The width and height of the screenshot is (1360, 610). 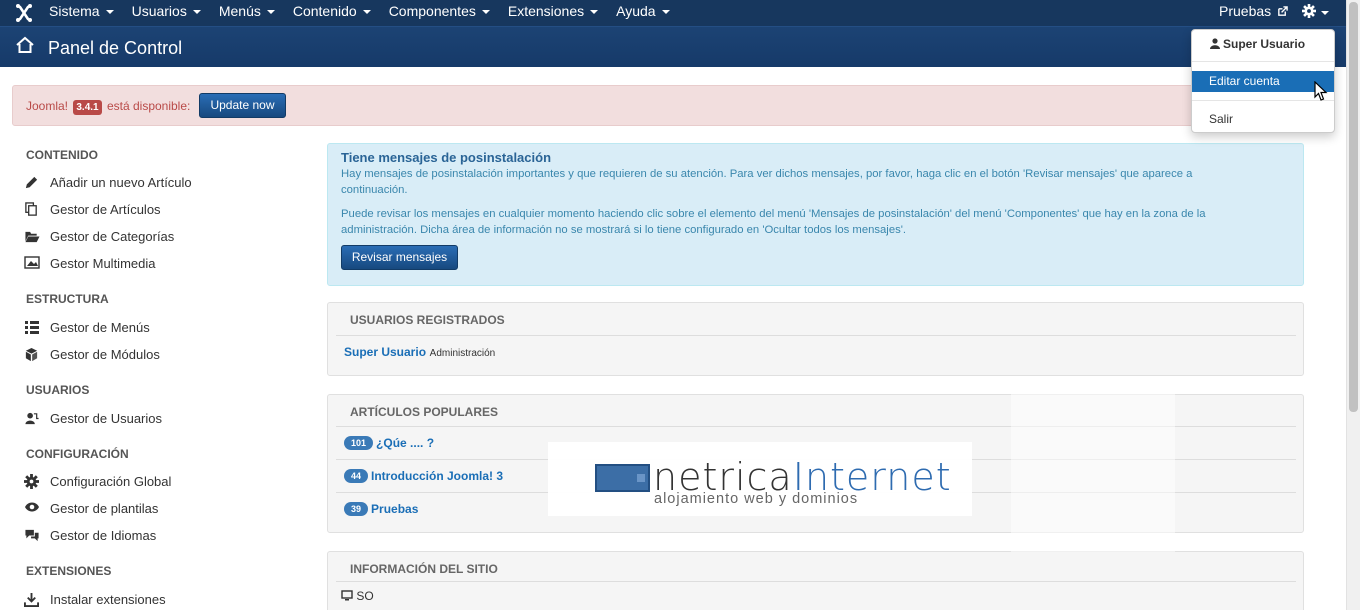 I want to click on menu-sistema: Sistema, so click(x=81, y=13).